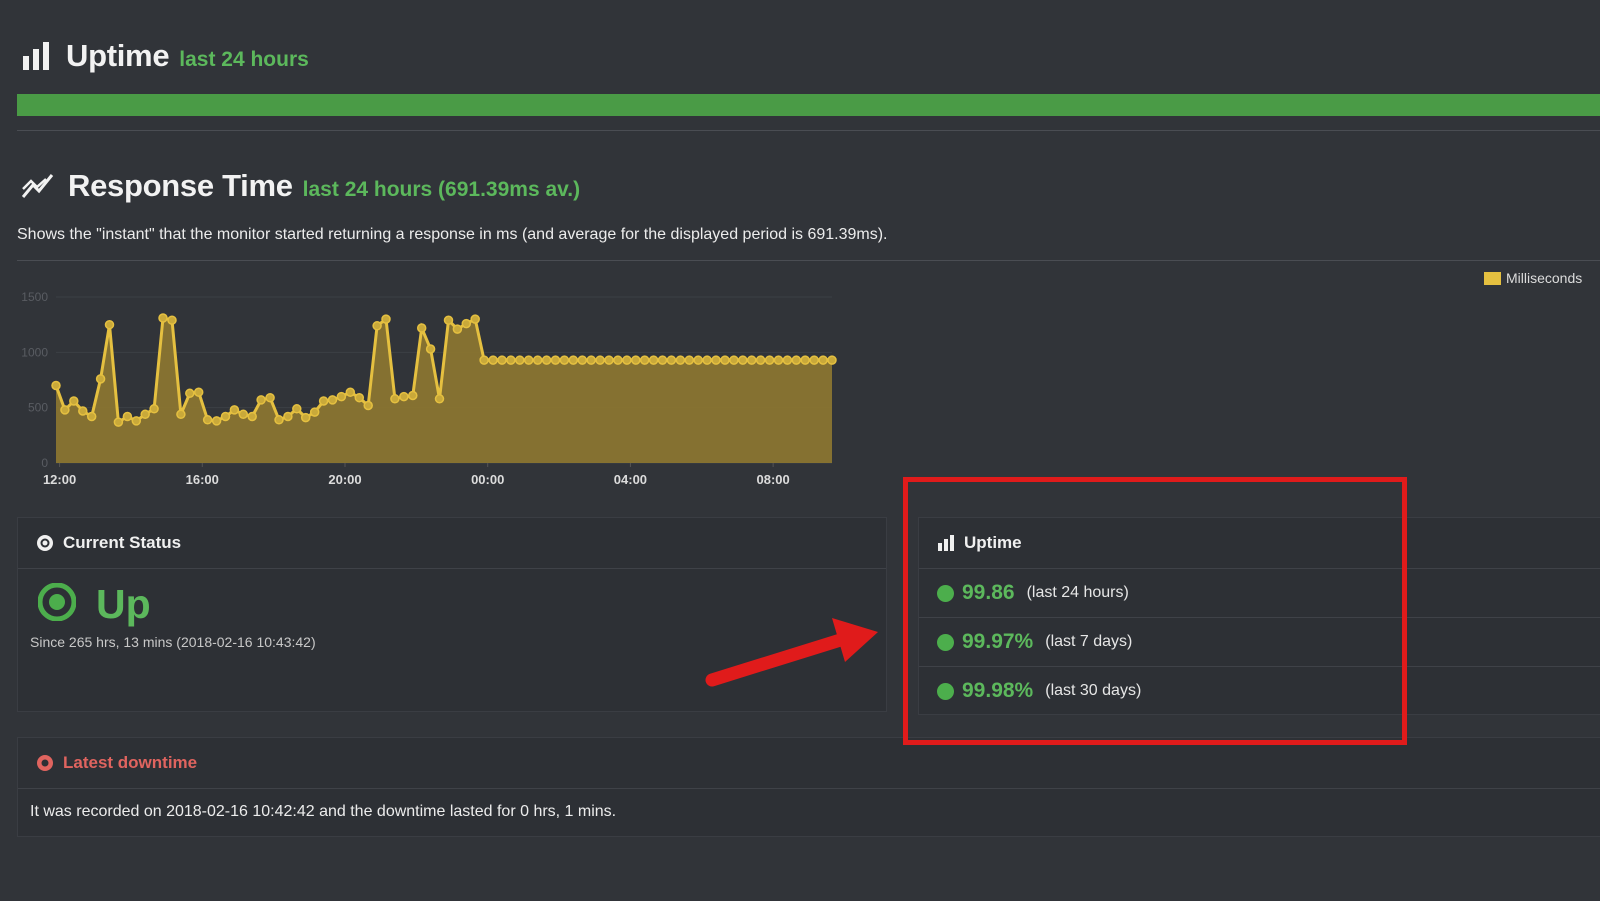 The width and height of the screenshot is (1600, 901). What do you see at coordinates (38, 408) in the screenshot?
I see `chart-ytick-label: 500` at bounding box center [38, 408].